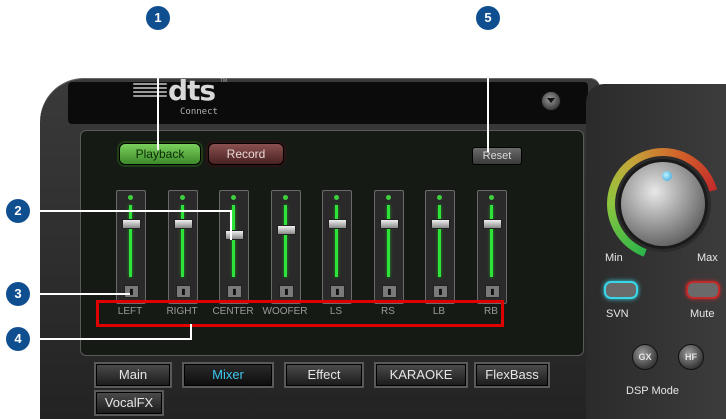 Image resolution: width=726 pixels, height=419 pixels. I want to click on slider-right: ▮, so click(183, 247).